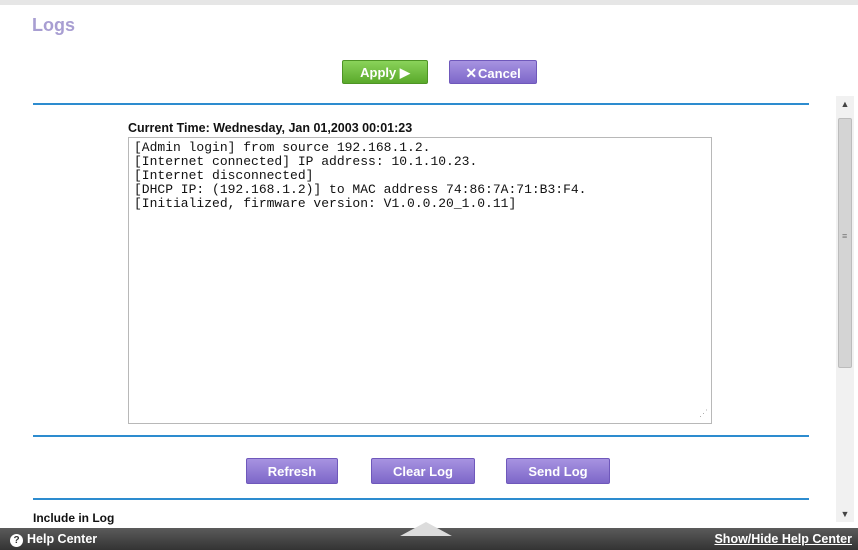  What do you see at coordinates (783, 539) in the screenshot?
I see `show-hide-help-link: Show/Hide Help Center` at bounding box center [783, 539].